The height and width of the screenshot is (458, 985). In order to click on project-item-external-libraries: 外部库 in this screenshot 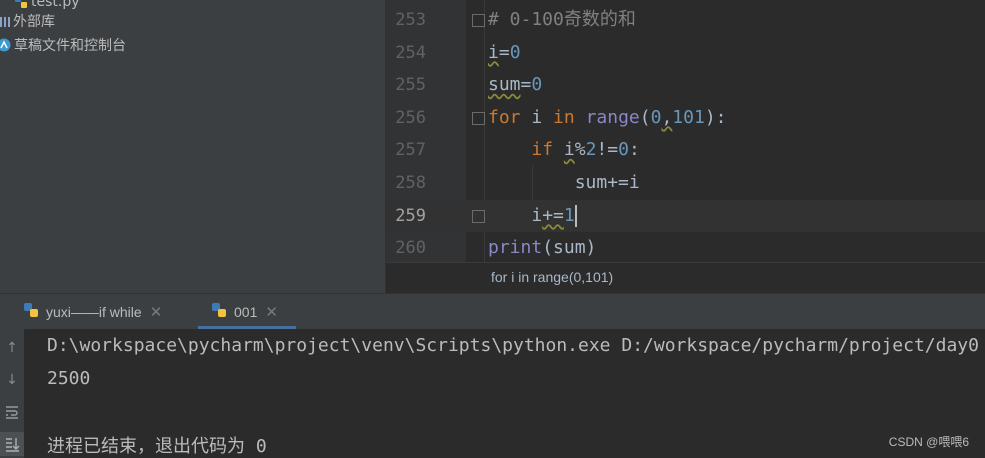, I will do `click(27, 21)`.